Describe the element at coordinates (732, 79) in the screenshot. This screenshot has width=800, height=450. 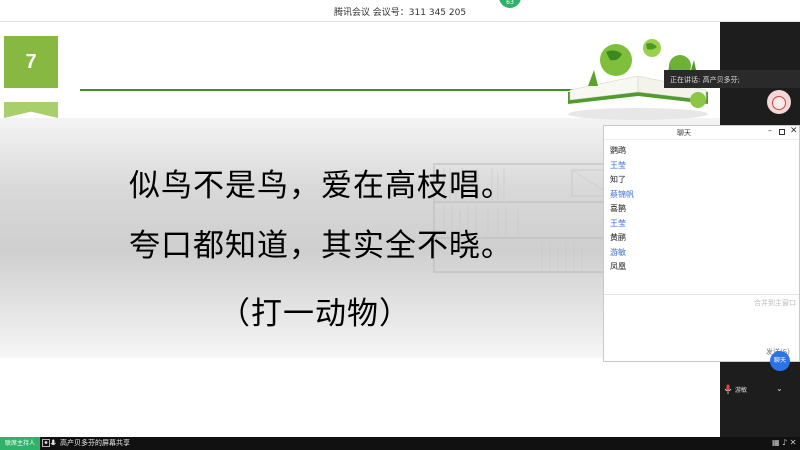
I see `speaking-indicator: 正在讲话: 高产贝多芬;` at that location.